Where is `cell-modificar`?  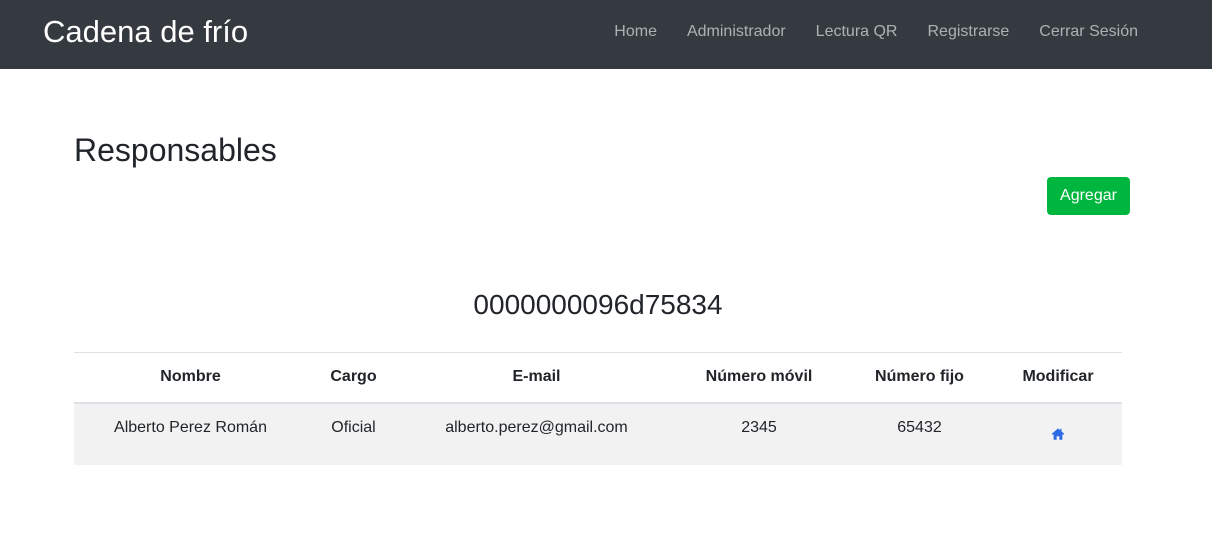 cell-modificar is located at coordinates (1058, 433).